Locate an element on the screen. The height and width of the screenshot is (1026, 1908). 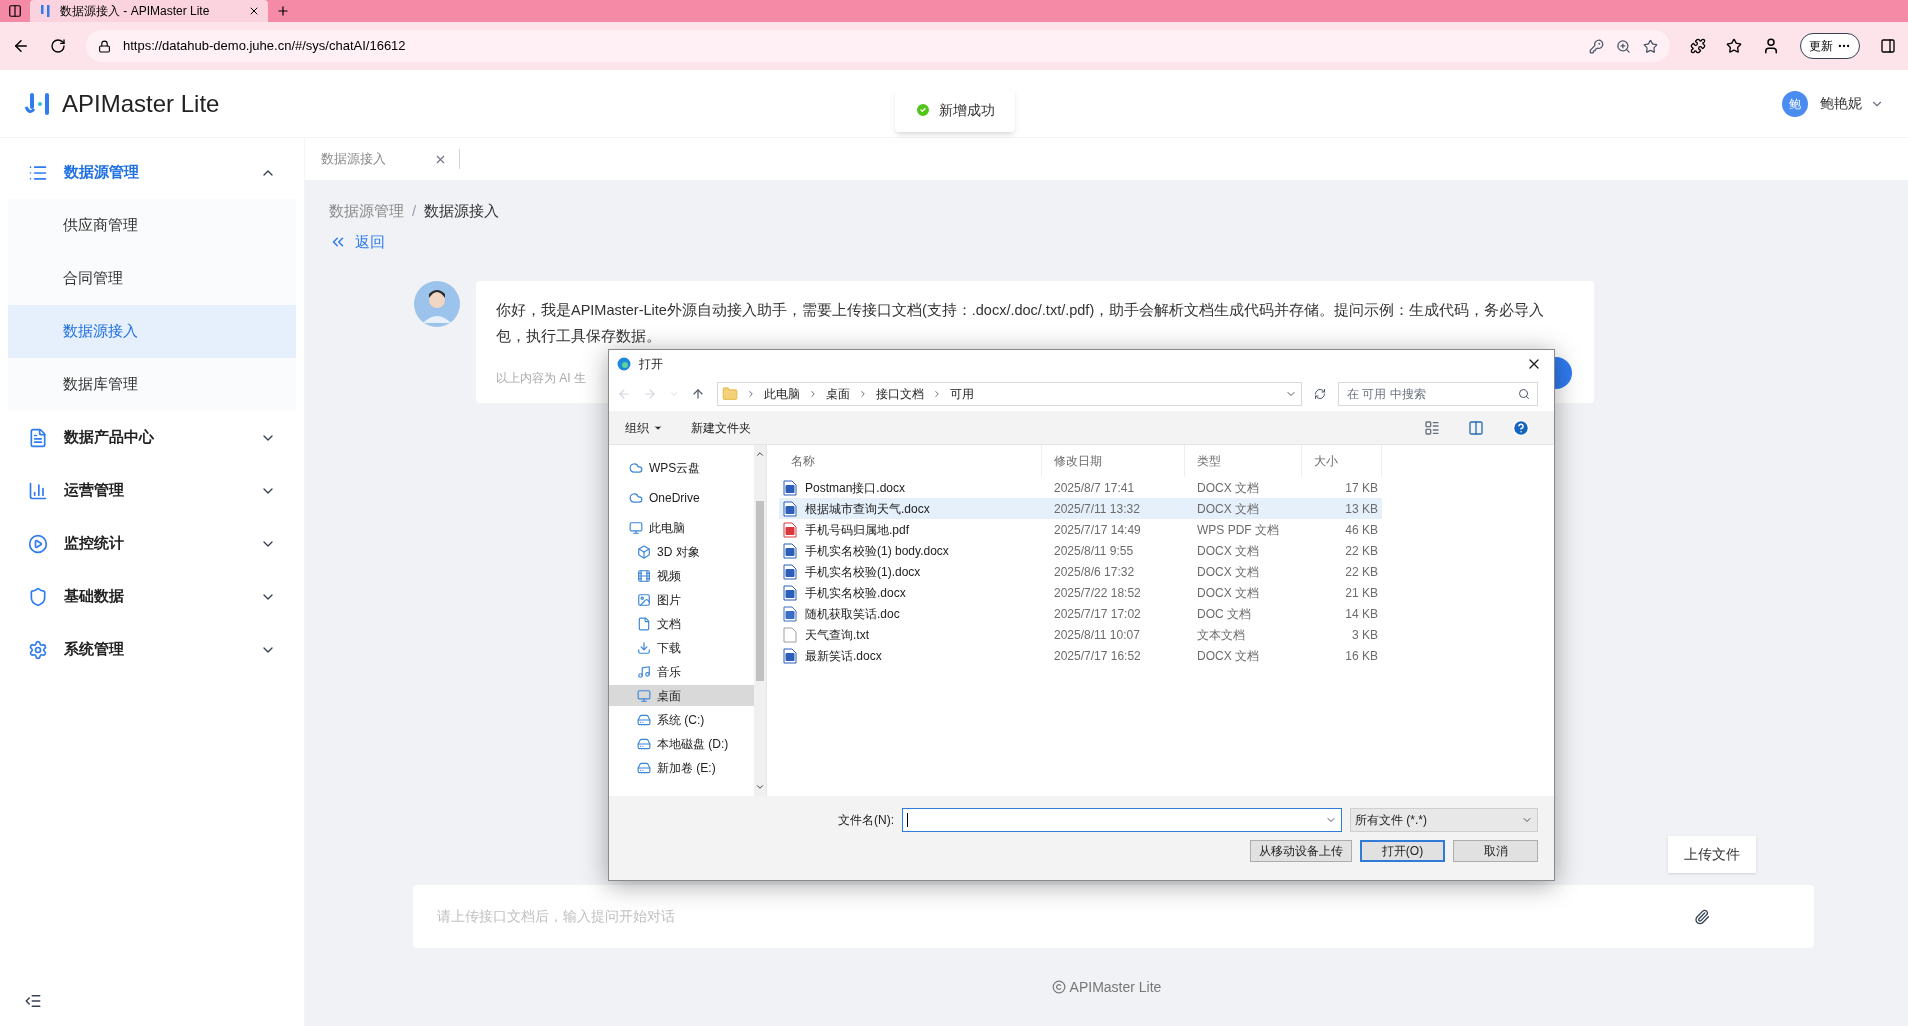
favorites-icon is located at coordinates (1734, 46).